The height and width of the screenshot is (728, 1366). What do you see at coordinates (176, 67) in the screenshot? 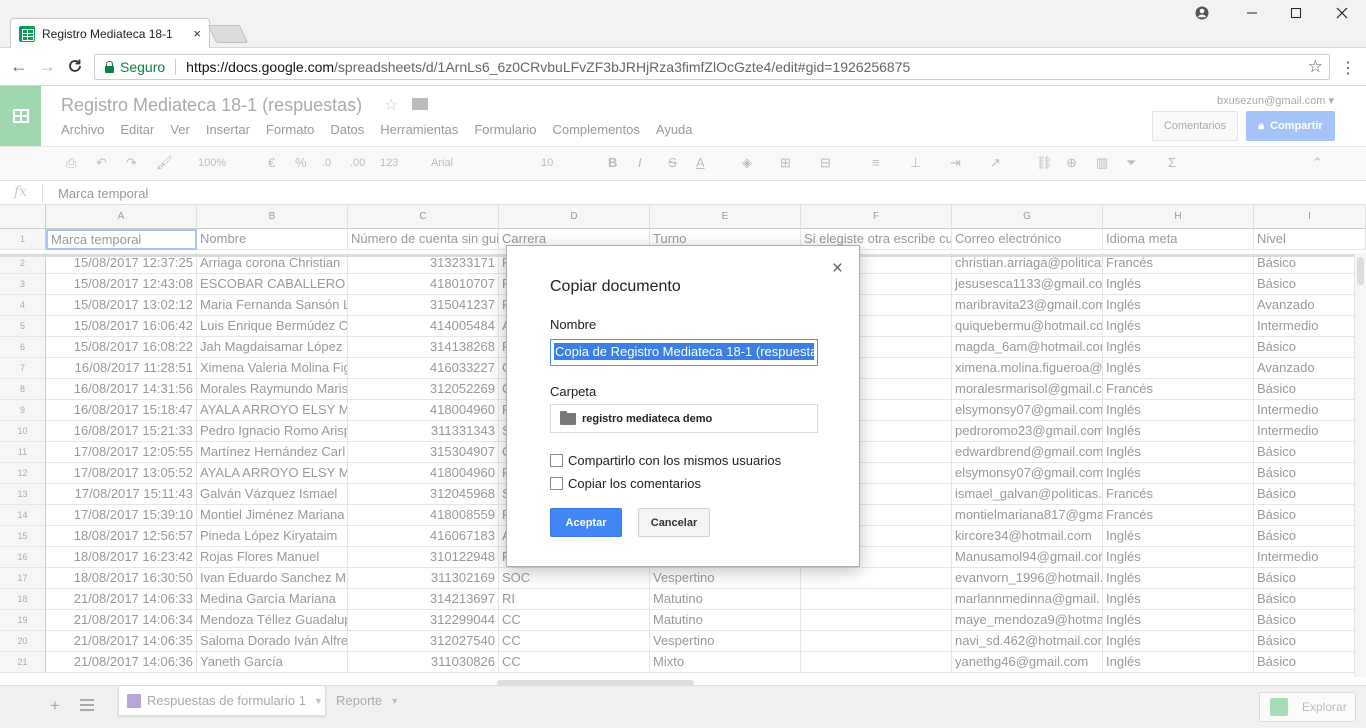
I see `url-separator` at bounding box center [176, 67].